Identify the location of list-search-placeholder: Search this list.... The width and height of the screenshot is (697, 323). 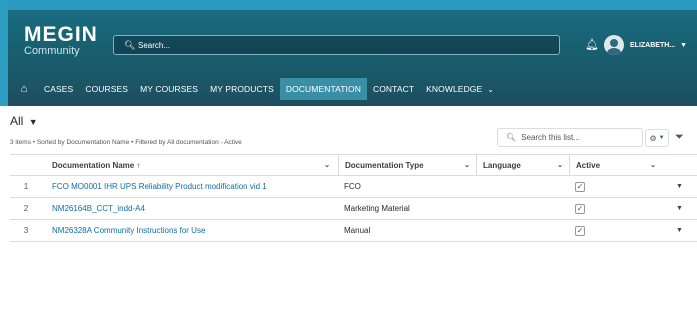
(550, 137).